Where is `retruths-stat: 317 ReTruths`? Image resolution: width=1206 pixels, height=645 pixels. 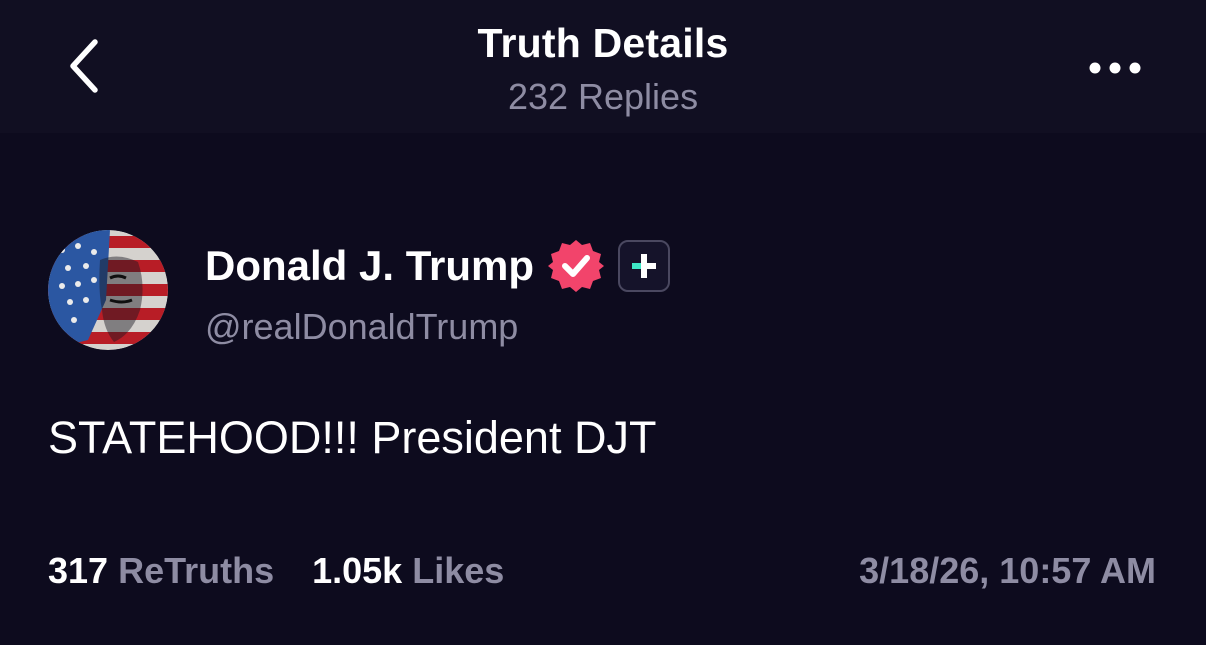 retruths-stat: 317 ReTruths is located at coordinates (161, 571).